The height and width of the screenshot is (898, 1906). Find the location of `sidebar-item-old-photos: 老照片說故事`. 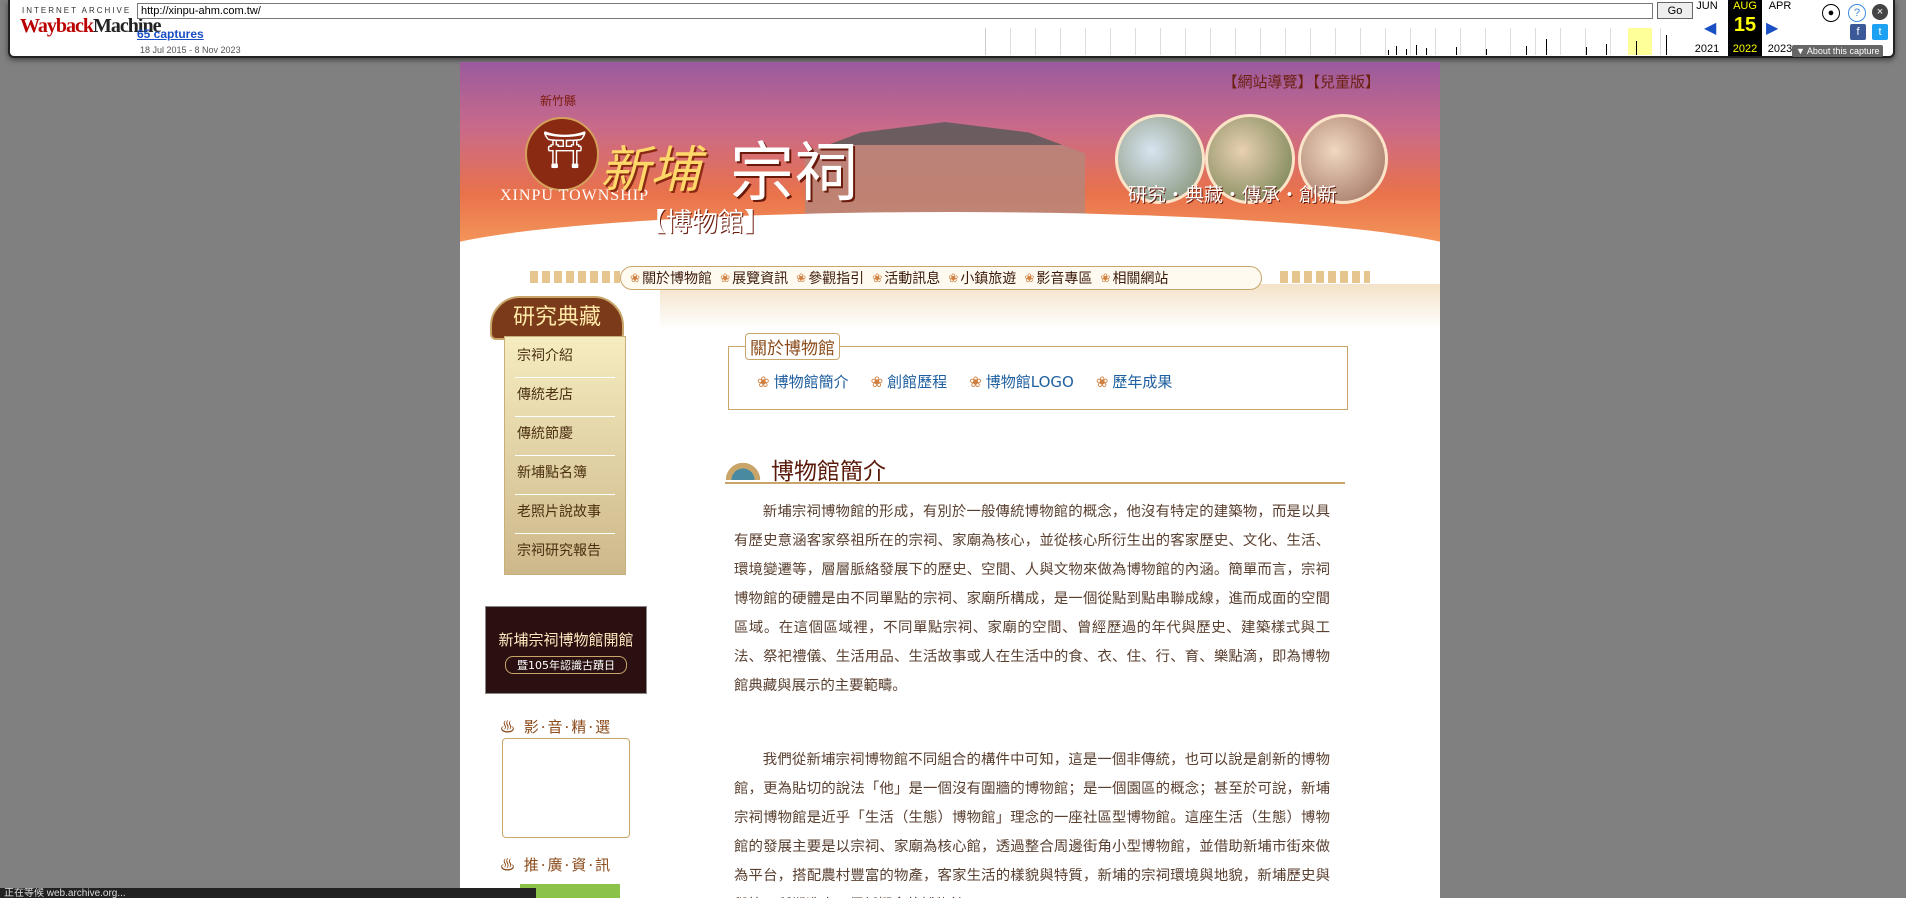

sidebar-item-old-photos: 老照片說故事 is located at coordinates (565, 514).